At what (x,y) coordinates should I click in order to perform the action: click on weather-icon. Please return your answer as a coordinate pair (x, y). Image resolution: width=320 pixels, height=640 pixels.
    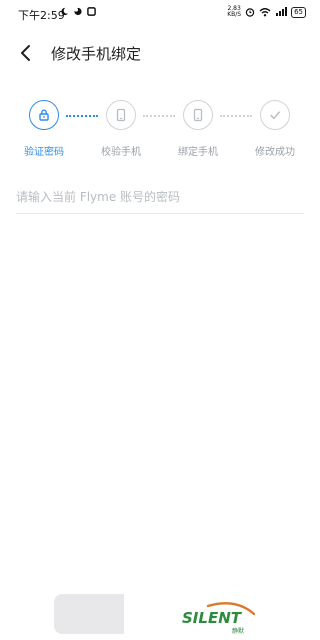
    Looking at the image, I should click on (78, 11).